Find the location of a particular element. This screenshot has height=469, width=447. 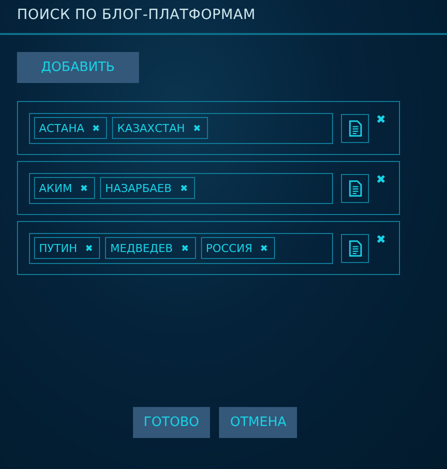

tag-label: РОССИЯ is located at coordinates (229, 248).